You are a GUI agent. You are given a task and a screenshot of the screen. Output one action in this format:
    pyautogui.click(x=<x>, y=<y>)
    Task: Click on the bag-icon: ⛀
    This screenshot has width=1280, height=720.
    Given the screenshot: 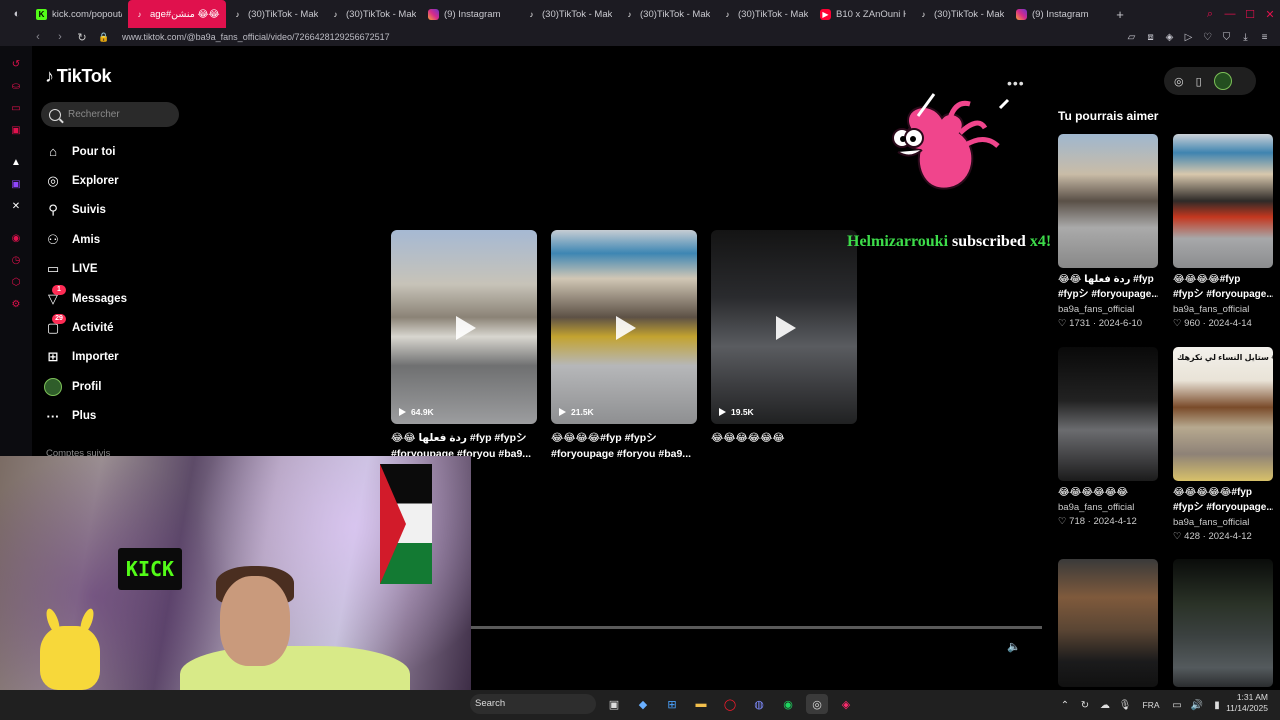 What is the action you would take?
    pyautogui.click(x=16, y=87)
    